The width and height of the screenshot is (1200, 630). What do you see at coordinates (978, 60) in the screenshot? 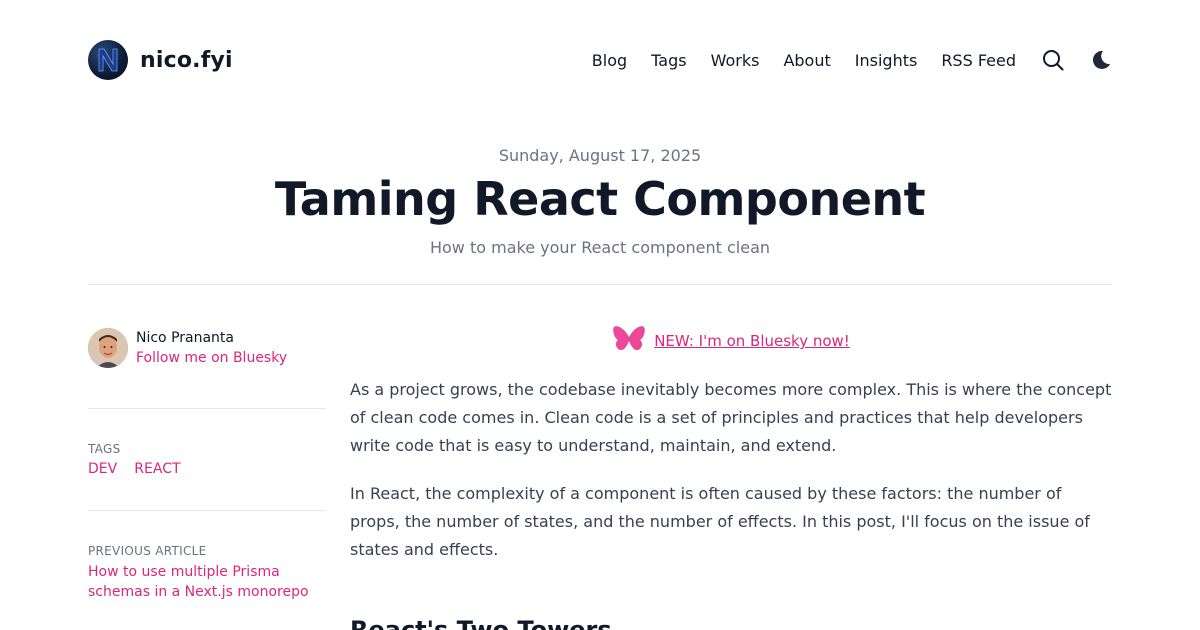
I see `nav-rss-feed: RSS Feed` at bounding box center [978, 60].